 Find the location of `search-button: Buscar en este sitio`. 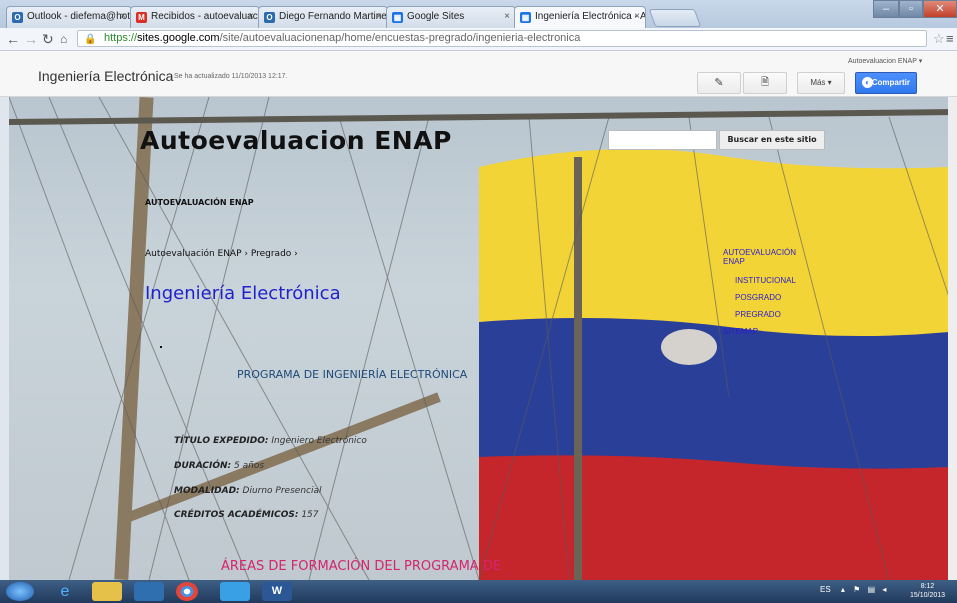

search-button: Buscar en este sitio is located at coordinates (772, 140).